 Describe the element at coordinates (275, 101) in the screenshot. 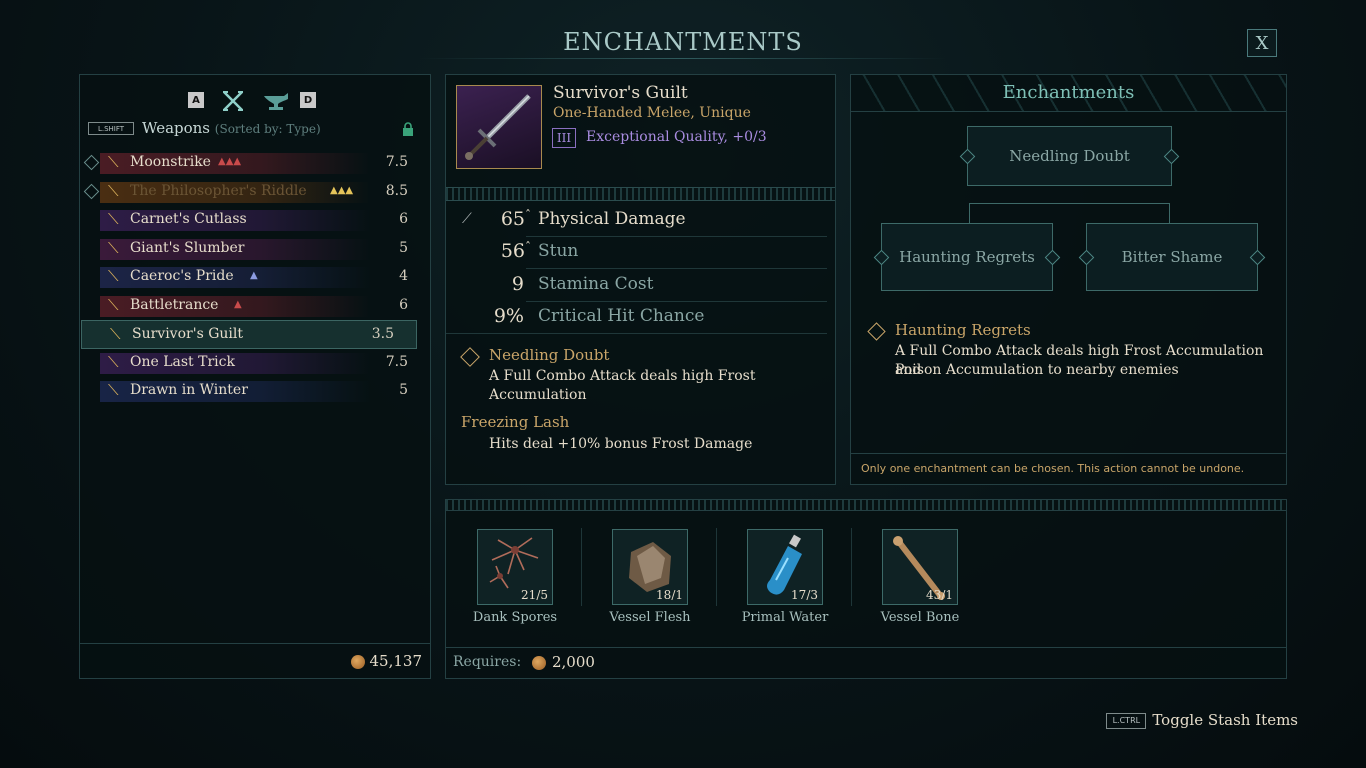

I see `anvil-category-icon` at that location.